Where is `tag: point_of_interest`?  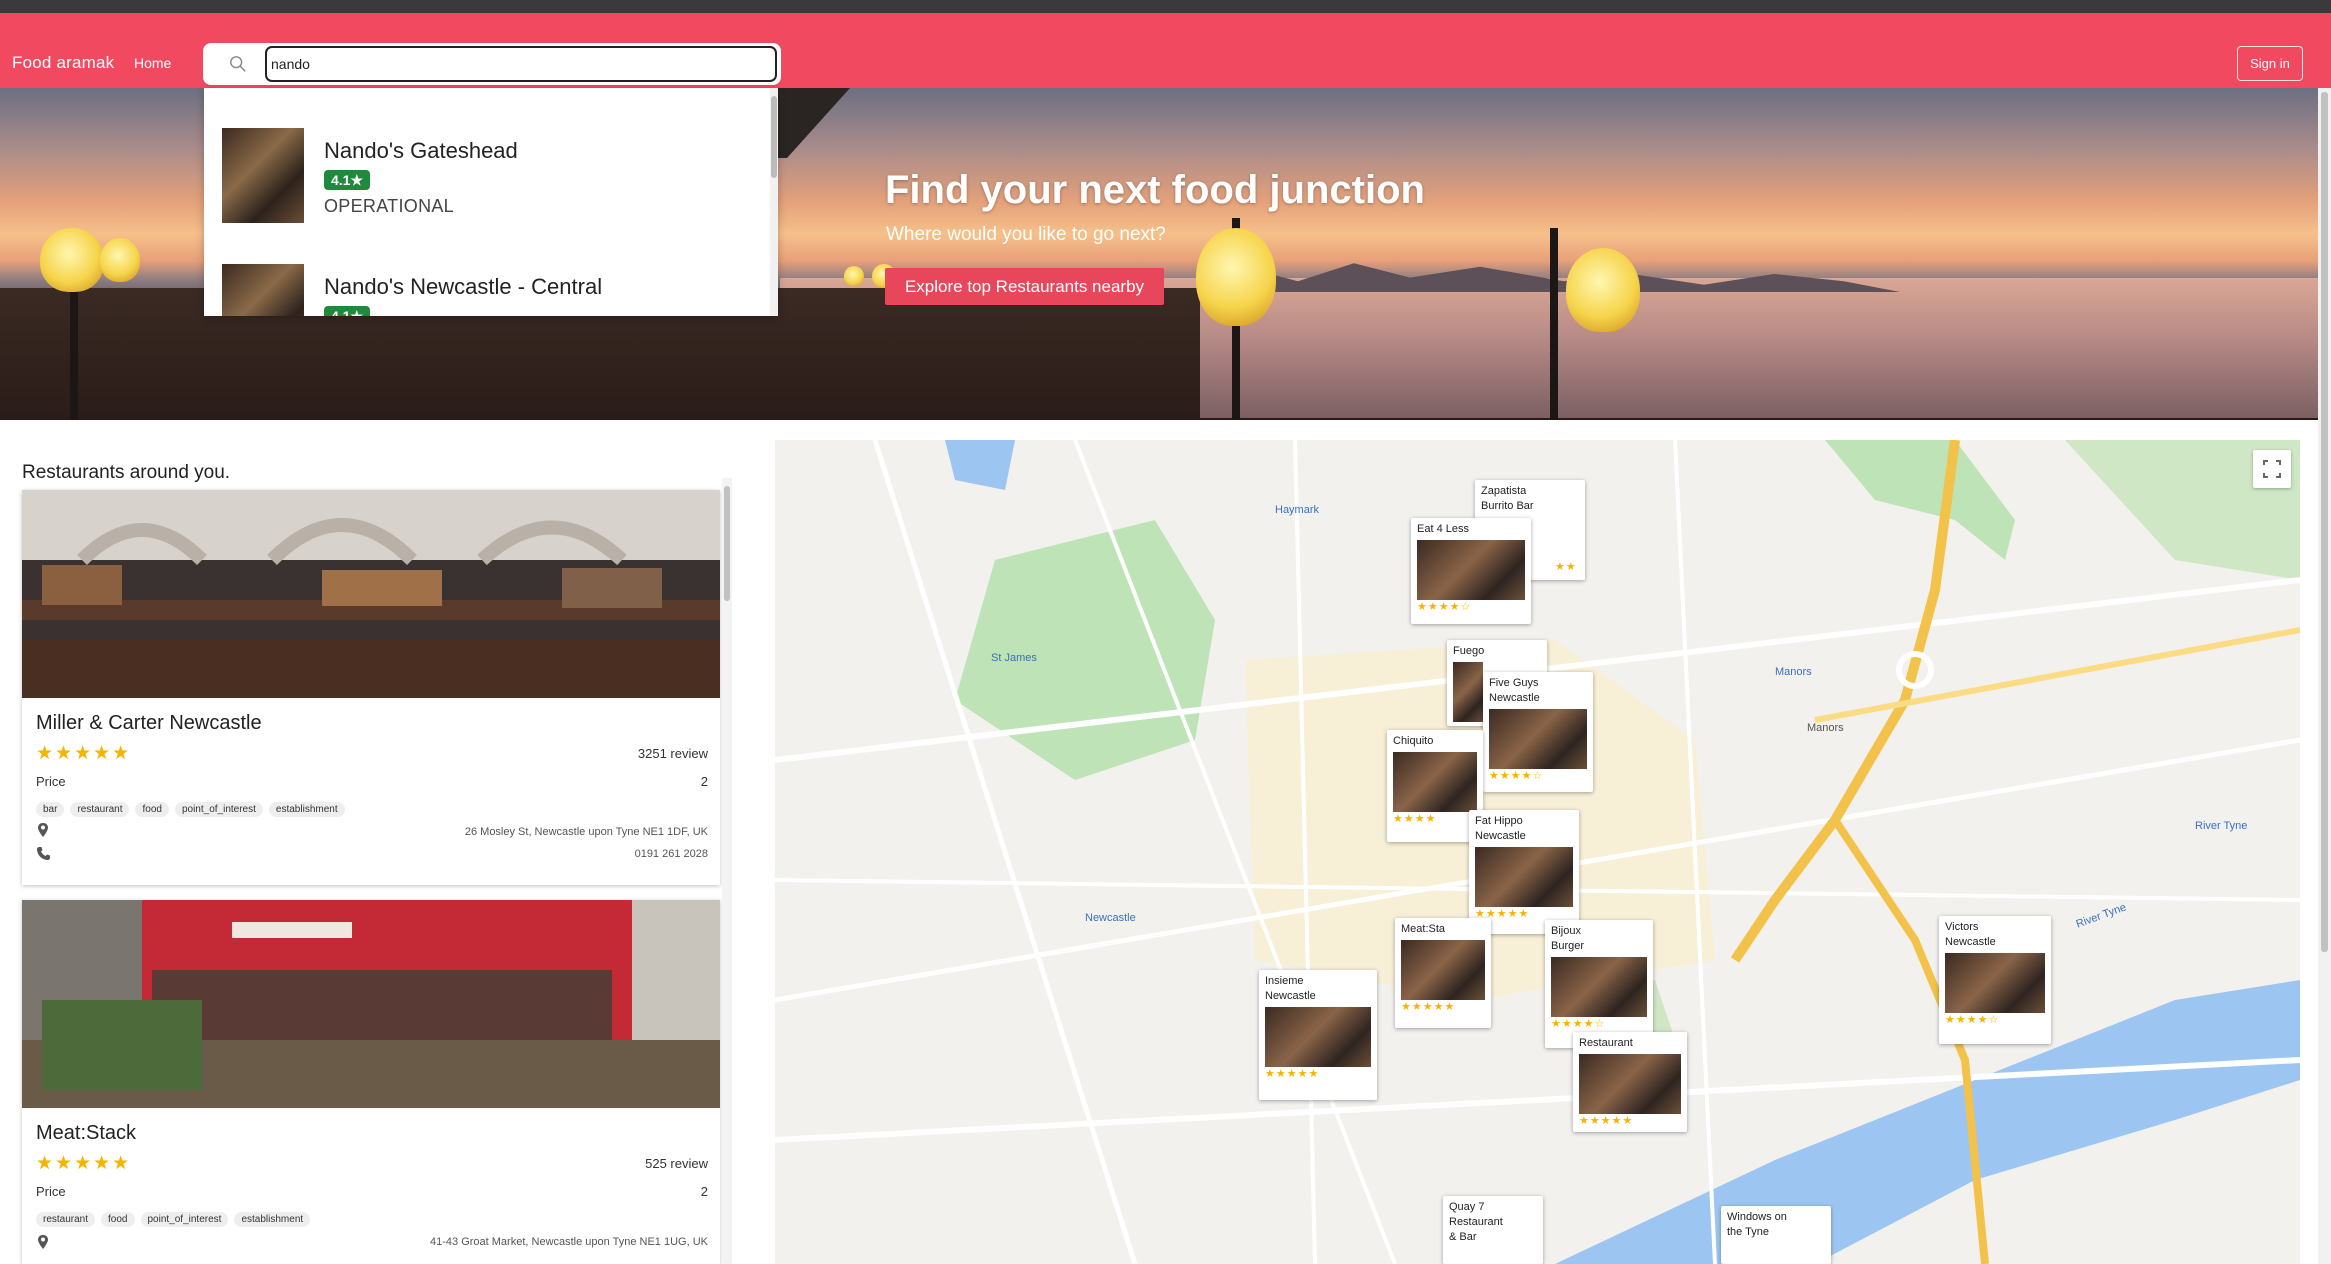 tag: point_of_interest is located at coordinates (184, 1219).